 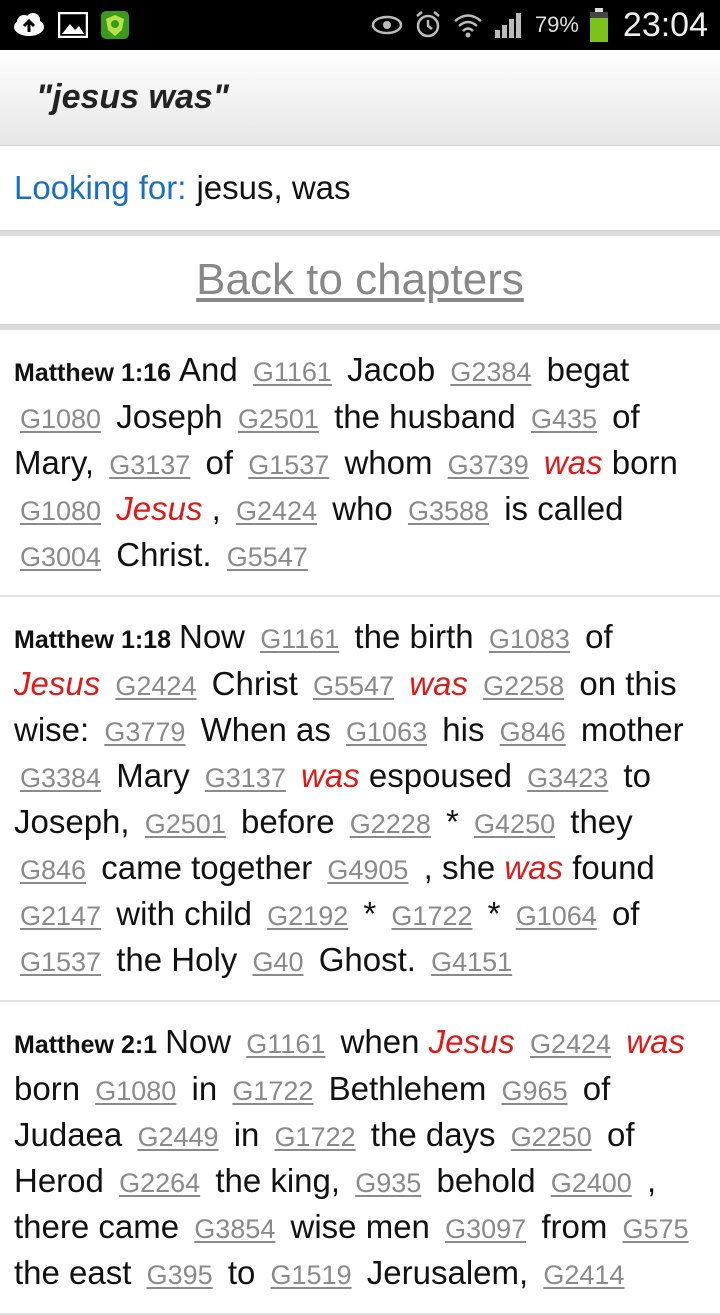 I want to click on verse-text: Christ, so click(x=254, y=683).